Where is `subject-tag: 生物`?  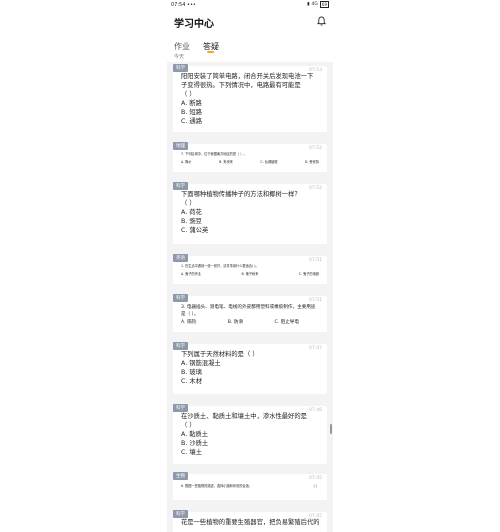 subject-tag: 生物 is located at coordinates (180, 476).